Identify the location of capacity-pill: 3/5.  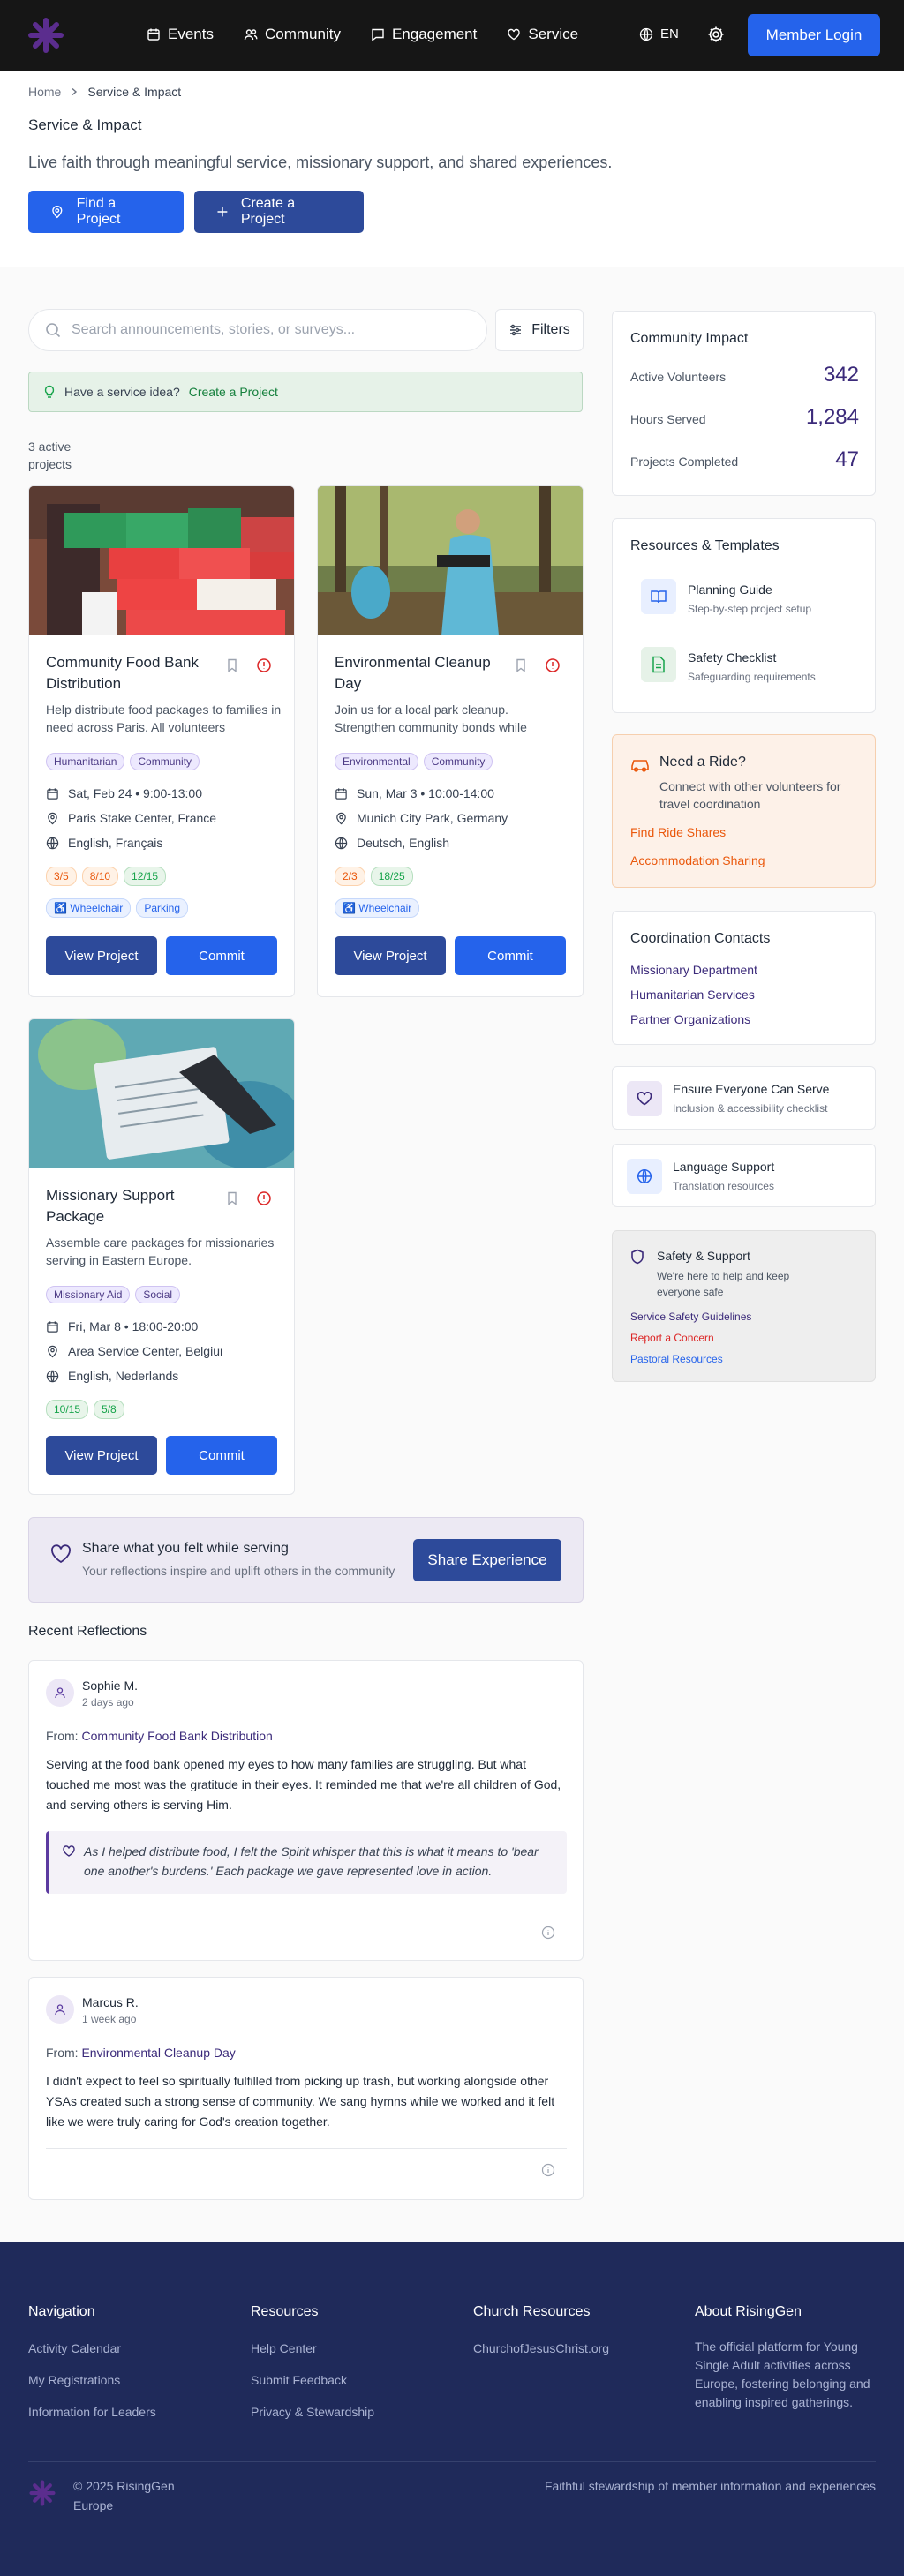
(61, 876).